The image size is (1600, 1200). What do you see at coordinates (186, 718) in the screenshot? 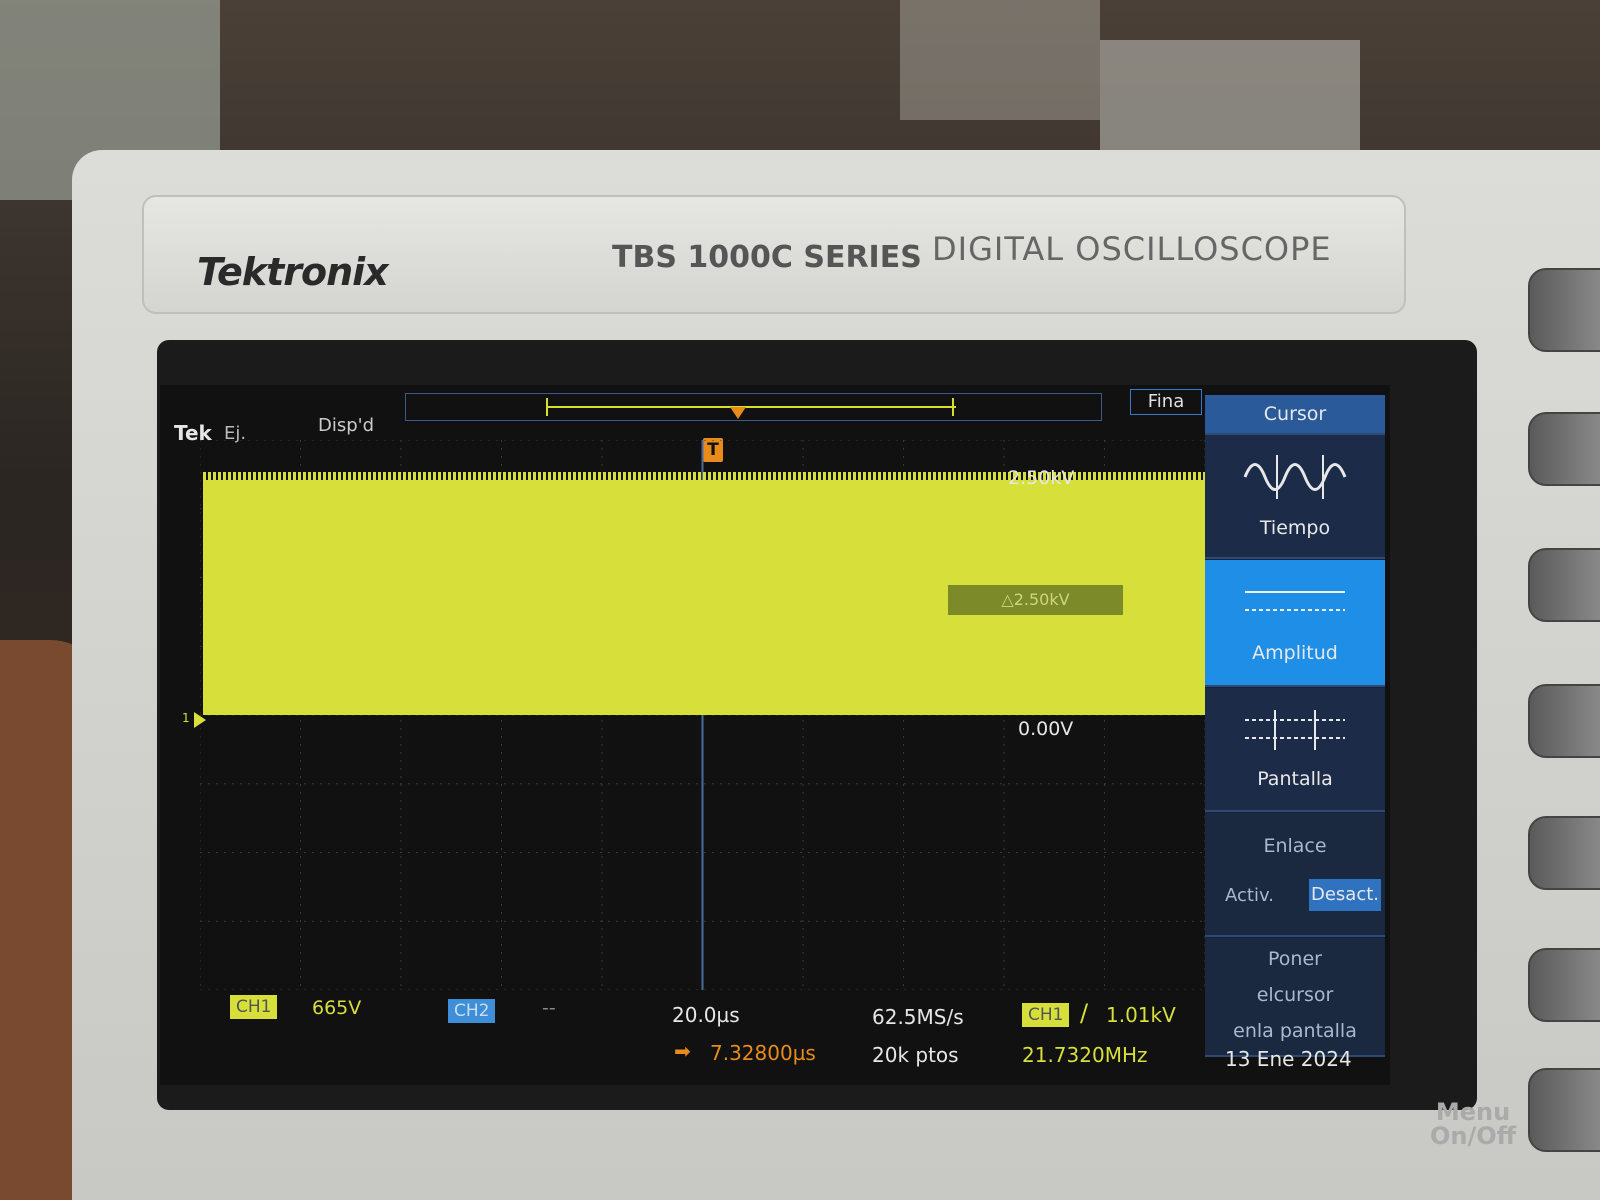
I see `ch1-ground-label: 1` at bounding box center [186, 718].